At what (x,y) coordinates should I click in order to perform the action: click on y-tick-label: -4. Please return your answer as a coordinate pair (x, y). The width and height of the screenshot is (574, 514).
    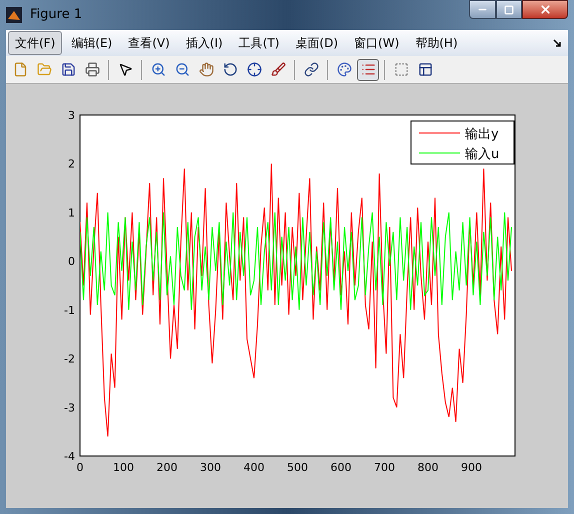
    Looking at the image, I should click on (69, 456).